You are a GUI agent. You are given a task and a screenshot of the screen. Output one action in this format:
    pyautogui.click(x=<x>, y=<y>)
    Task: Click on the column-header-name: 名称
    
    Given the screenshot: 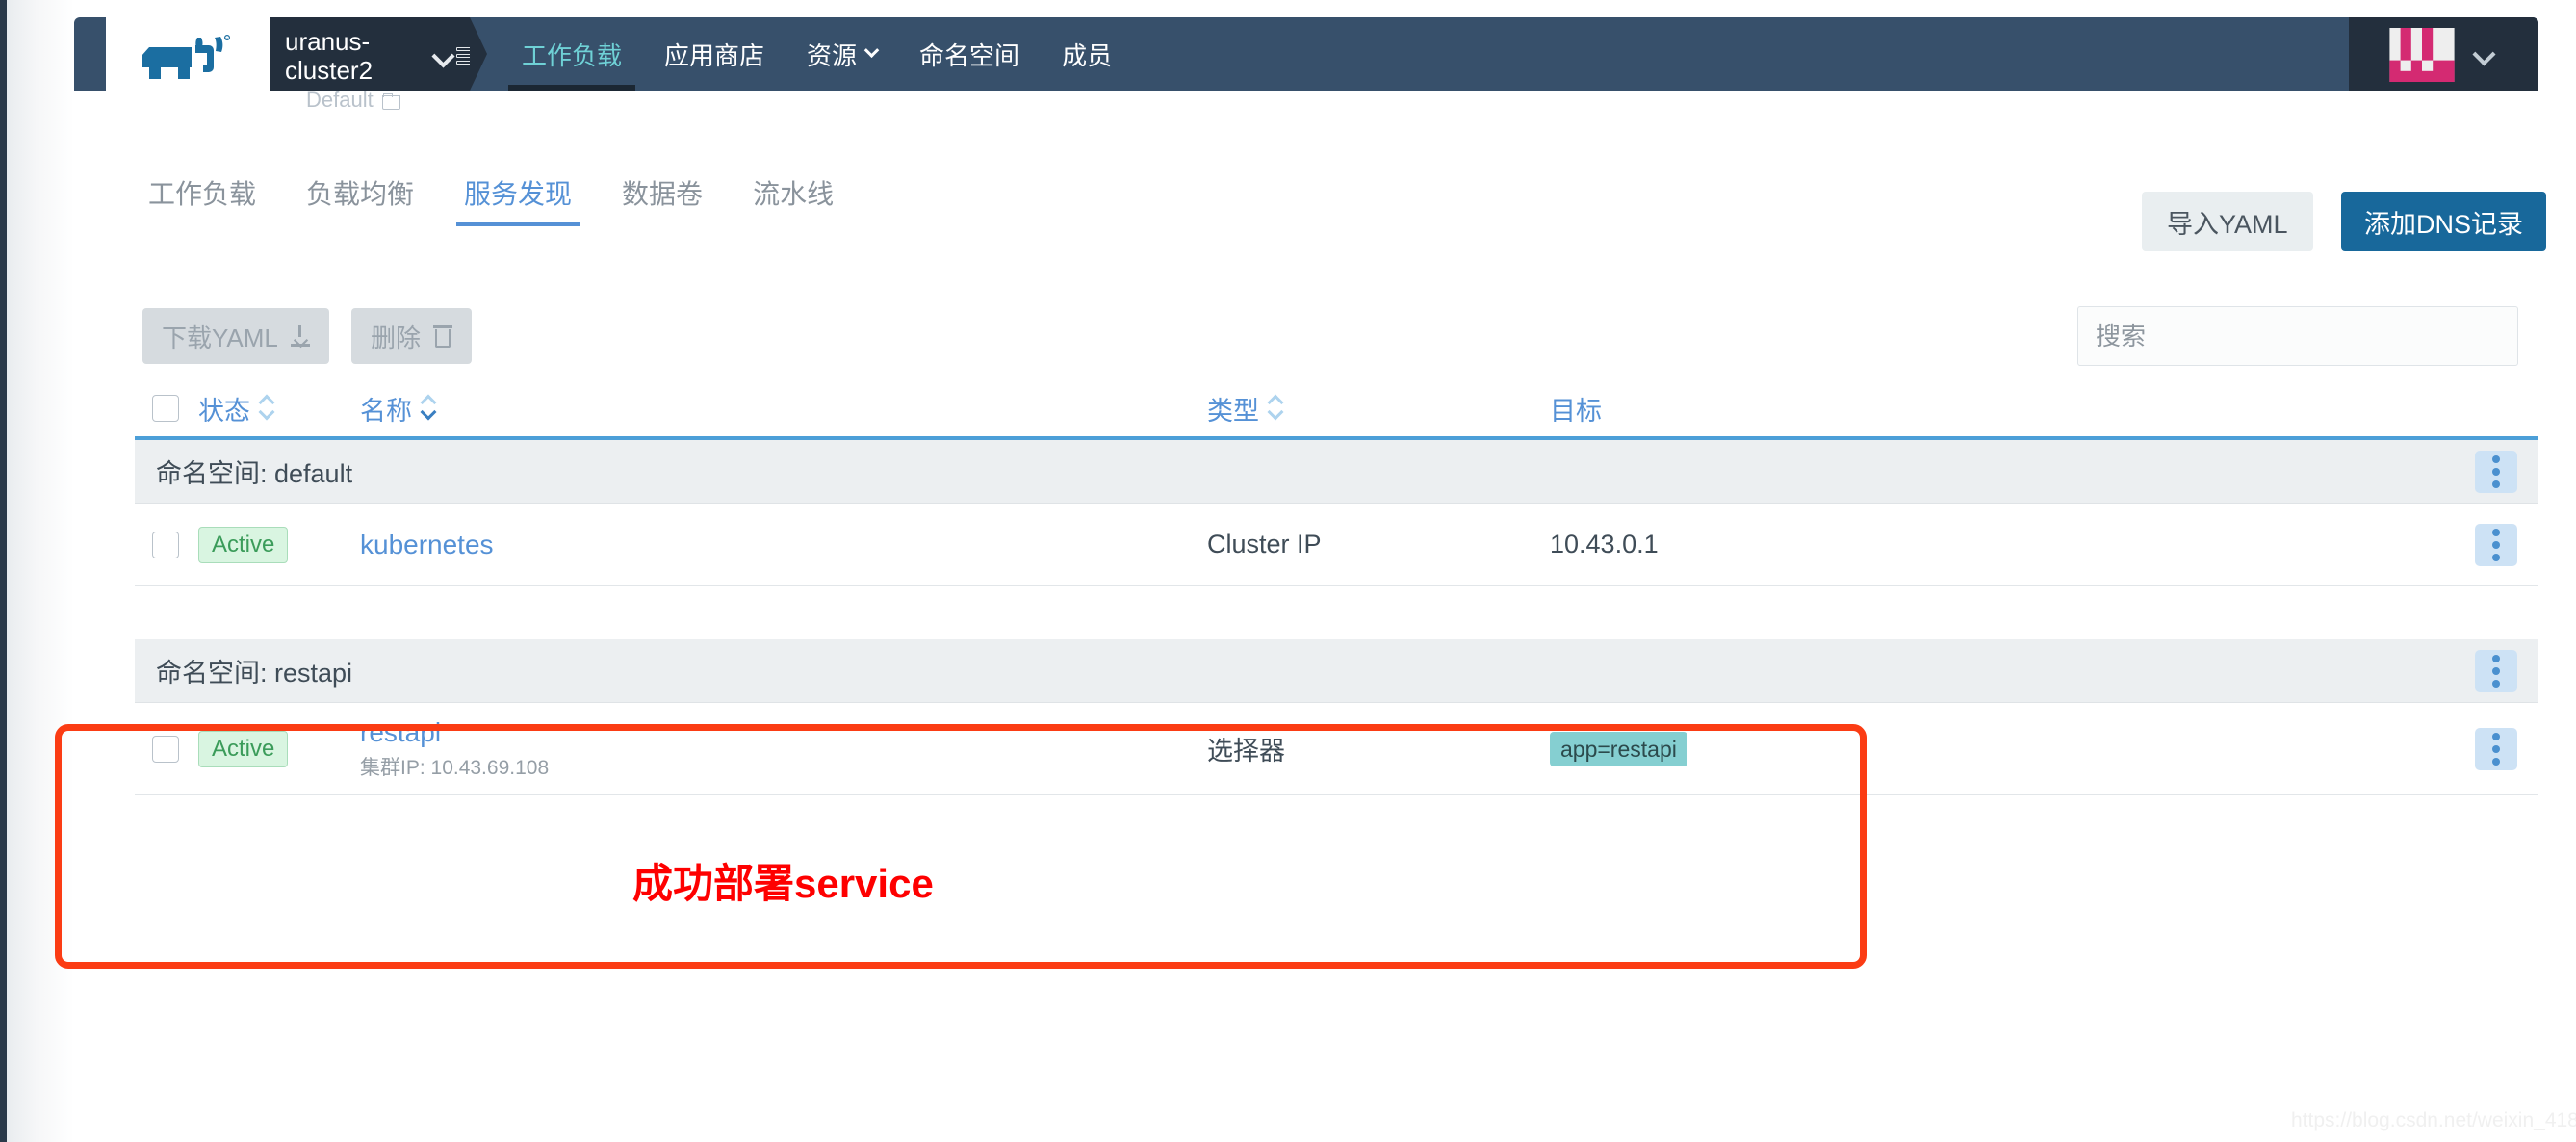 What is the action you would take?
    pyautogui.click(x=784, y=409)
    